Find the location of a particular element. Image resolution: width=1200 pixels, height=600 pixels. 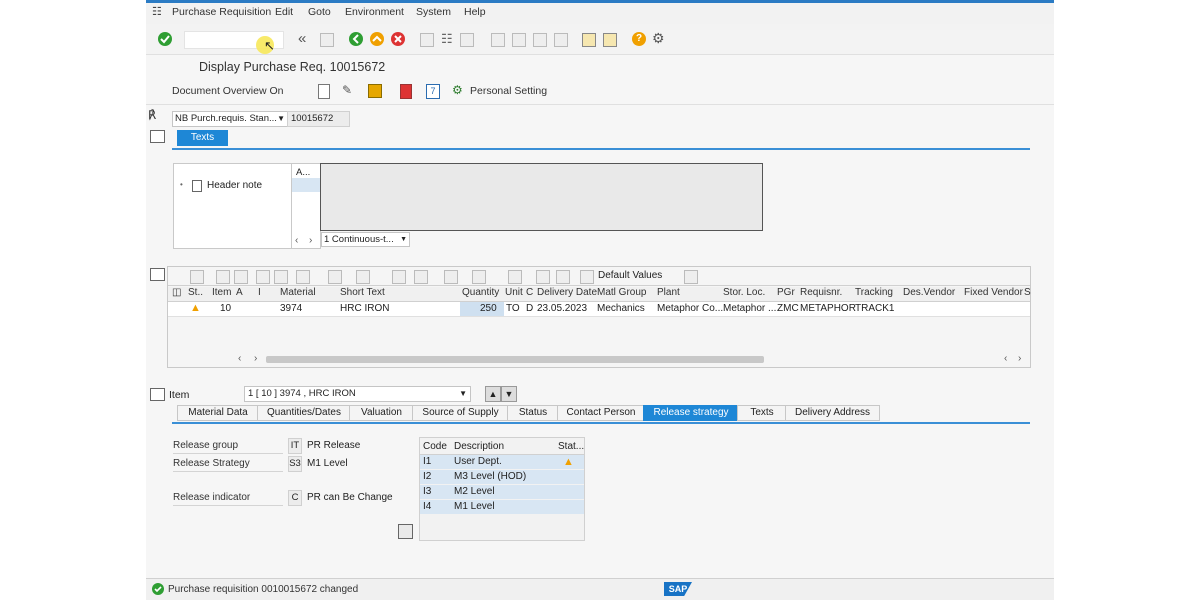

layout-icon is located at coordinates (479, 277).